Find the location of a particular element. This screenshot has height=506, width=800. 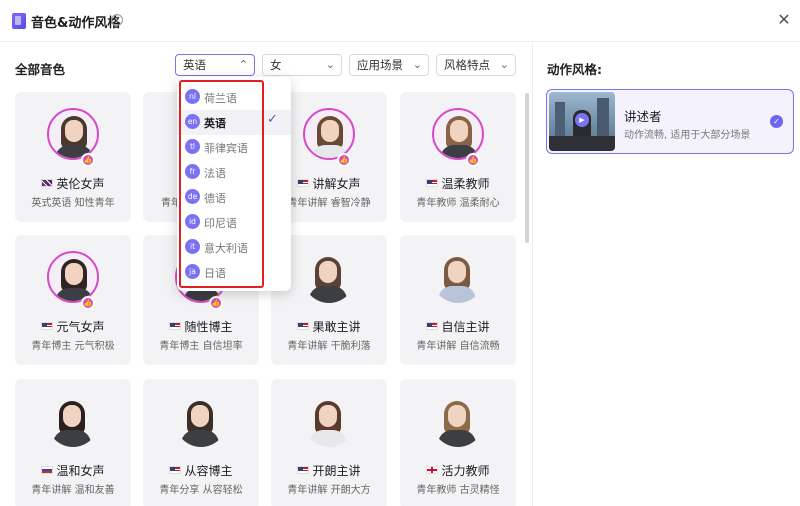

language-option-label: 日语 is located at coordinates (215, 273).